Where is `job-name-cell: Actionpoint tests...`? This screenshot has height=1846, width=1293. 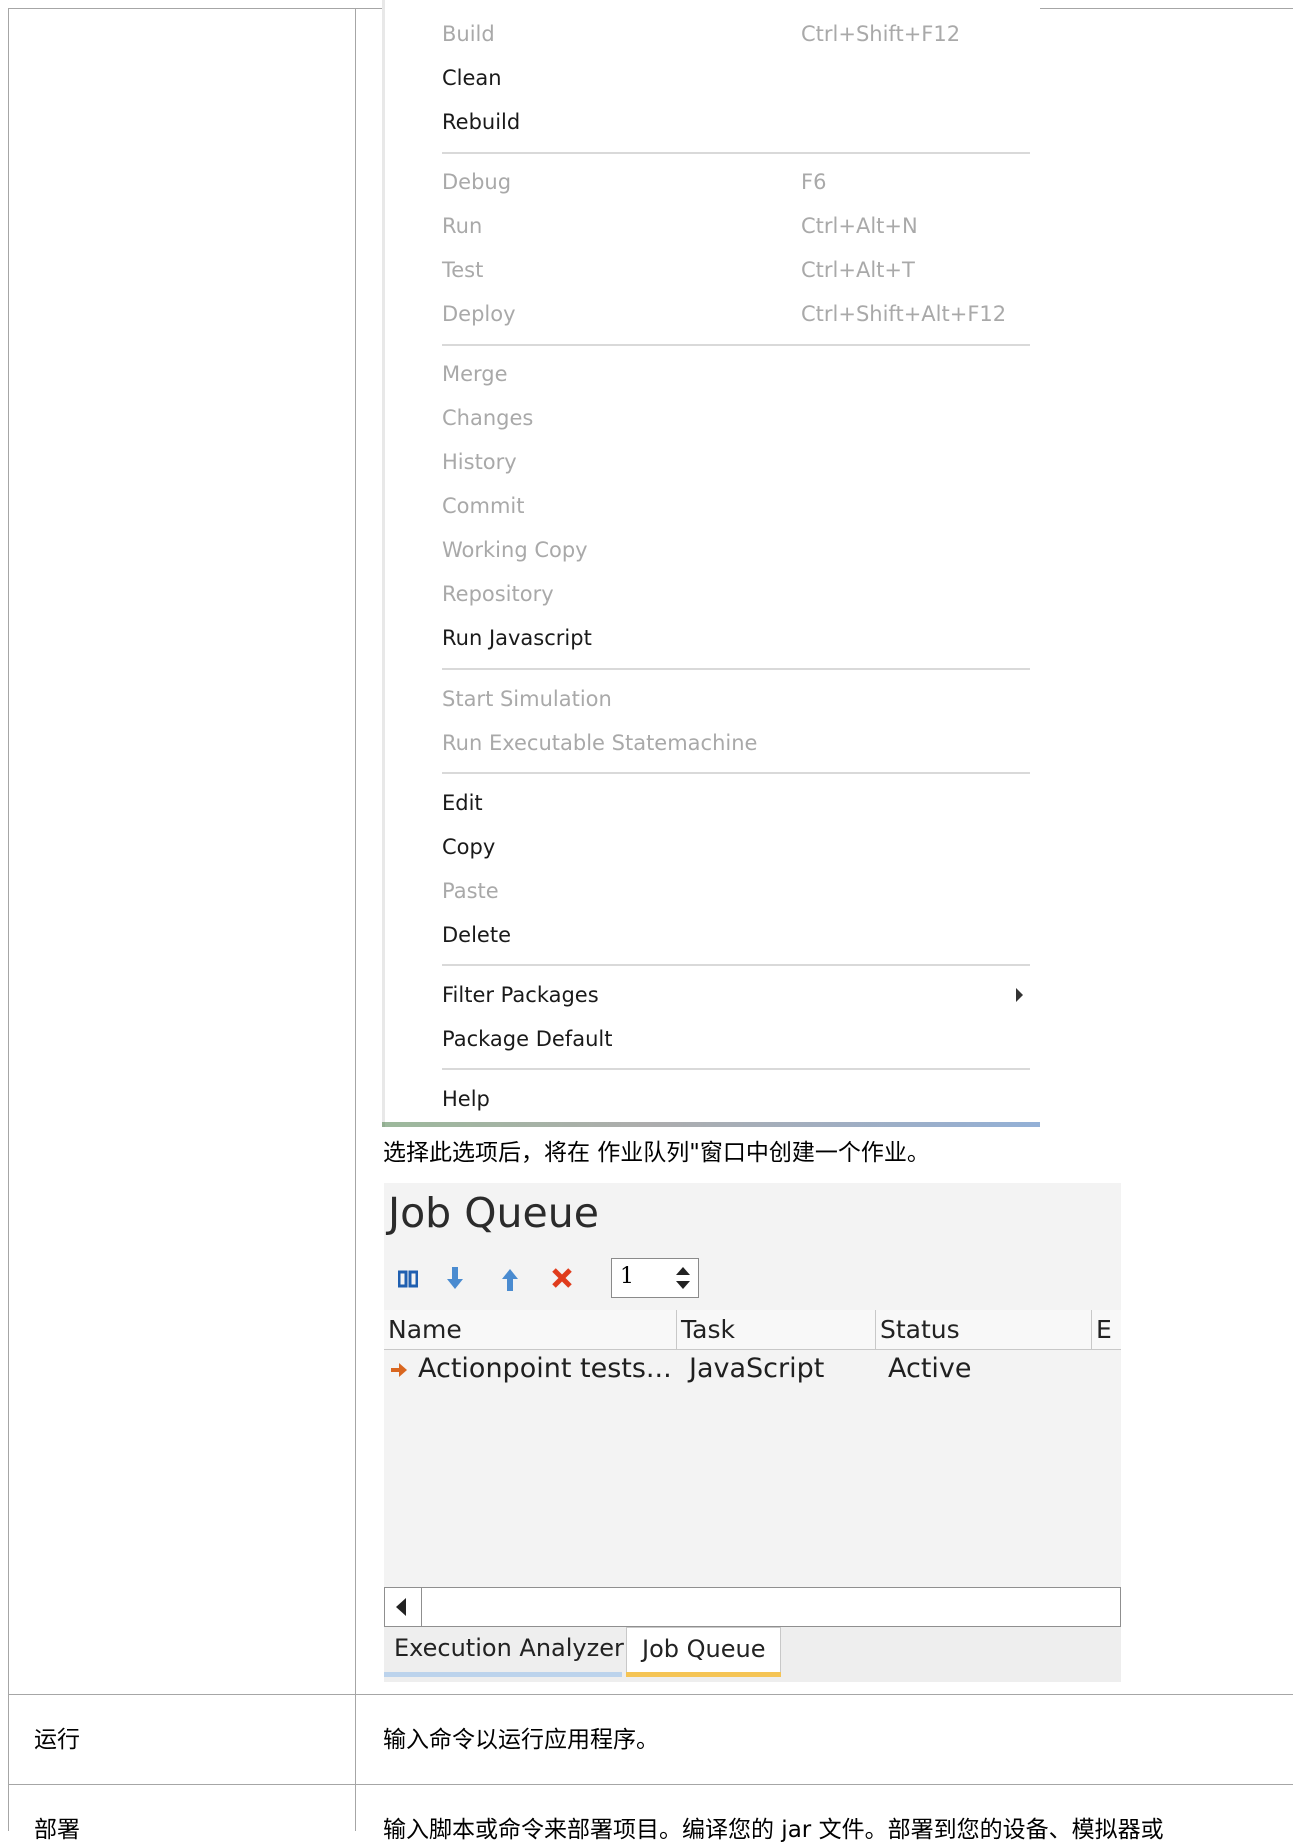 job-name-cell: Actionpoint tests... is located at coordinates (545, 1368).